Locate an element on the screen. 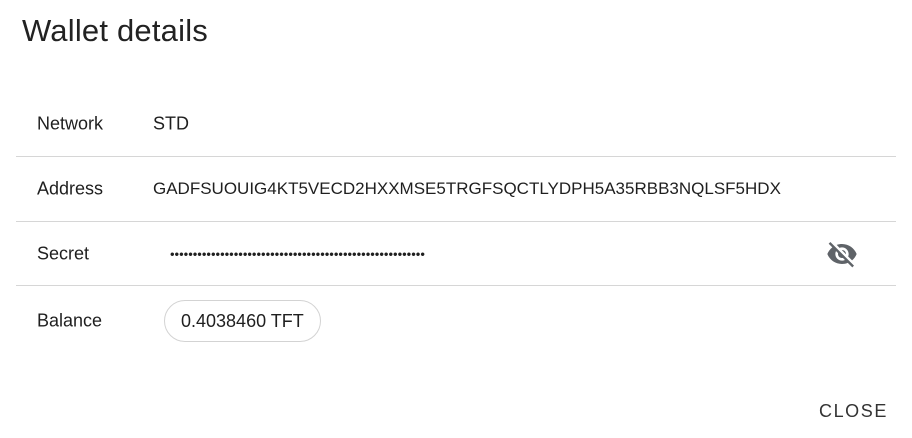 This screenshot has width=912, height=438. close-button: CLOSE is located at coordinates (853, 411).